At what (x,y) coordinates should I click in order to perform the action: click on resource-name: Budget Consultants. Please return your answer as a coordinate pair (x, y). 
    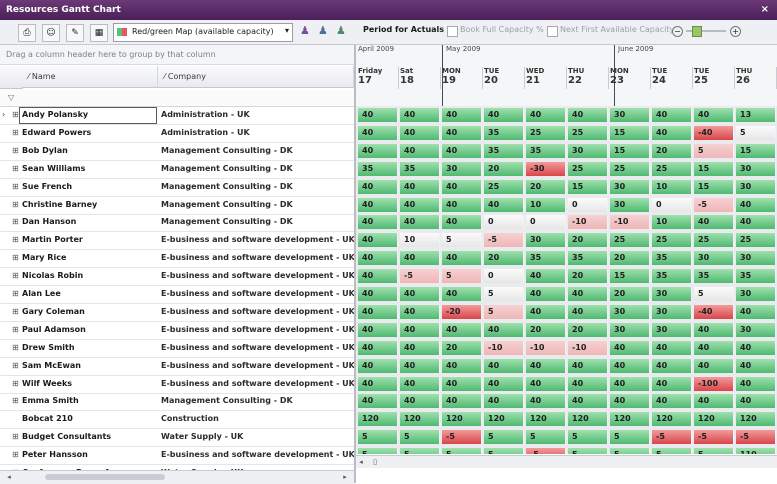
    Looking at the image, I should click on (66, 436).